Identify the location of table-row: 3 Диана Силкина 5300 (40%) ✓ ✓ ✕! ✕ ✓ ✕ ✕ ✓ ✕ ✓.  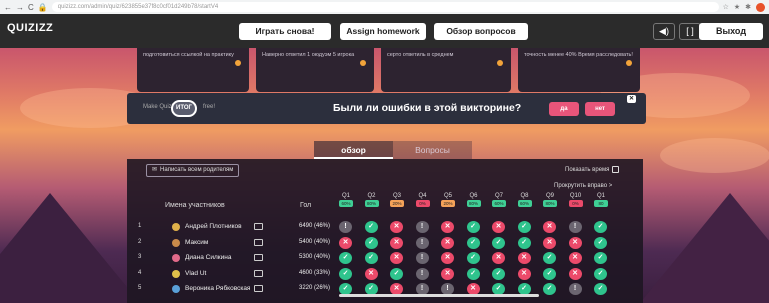
(385, 258).